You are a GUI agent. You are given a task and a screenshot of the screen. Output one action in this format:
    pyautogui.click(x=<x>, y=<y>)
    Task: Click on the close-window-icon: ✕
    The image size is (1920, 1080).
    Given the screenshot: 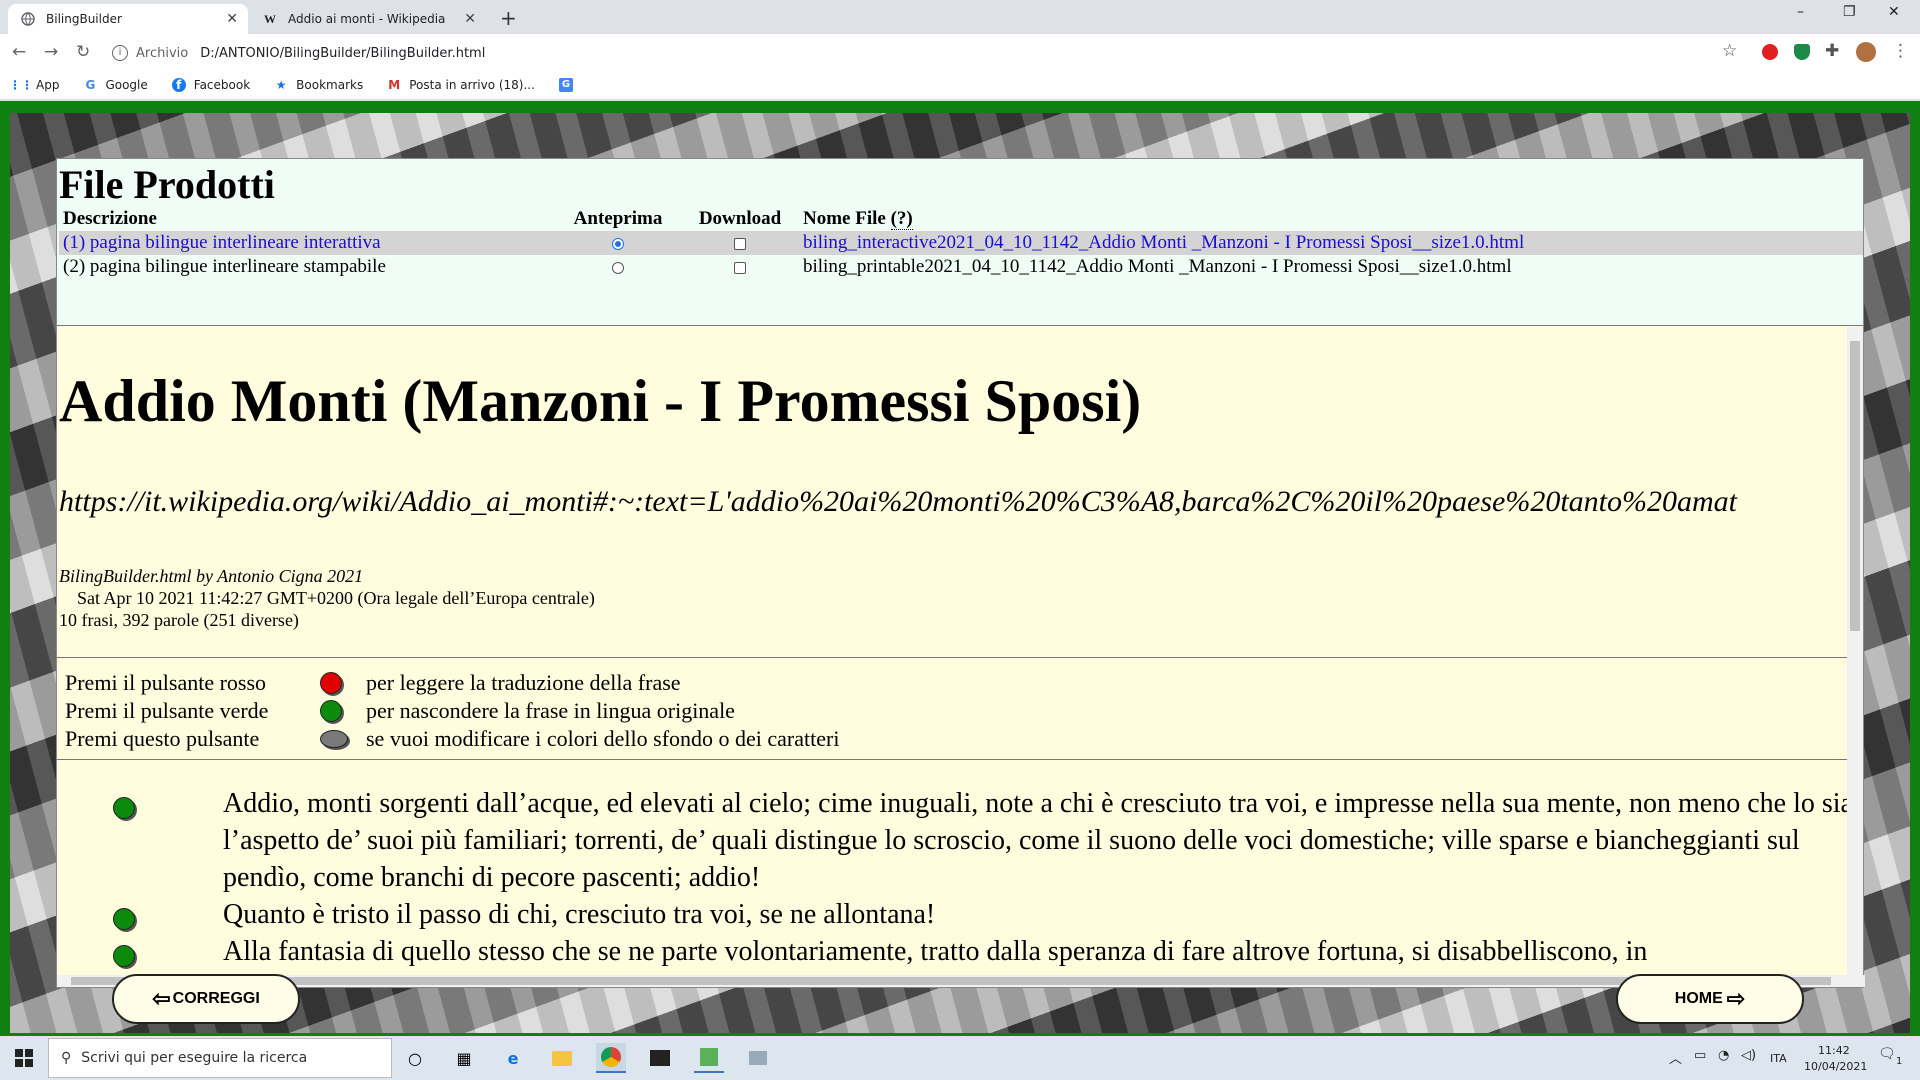 What is the action you would take?
    pyautogui.click(x=1894, y=12)
    